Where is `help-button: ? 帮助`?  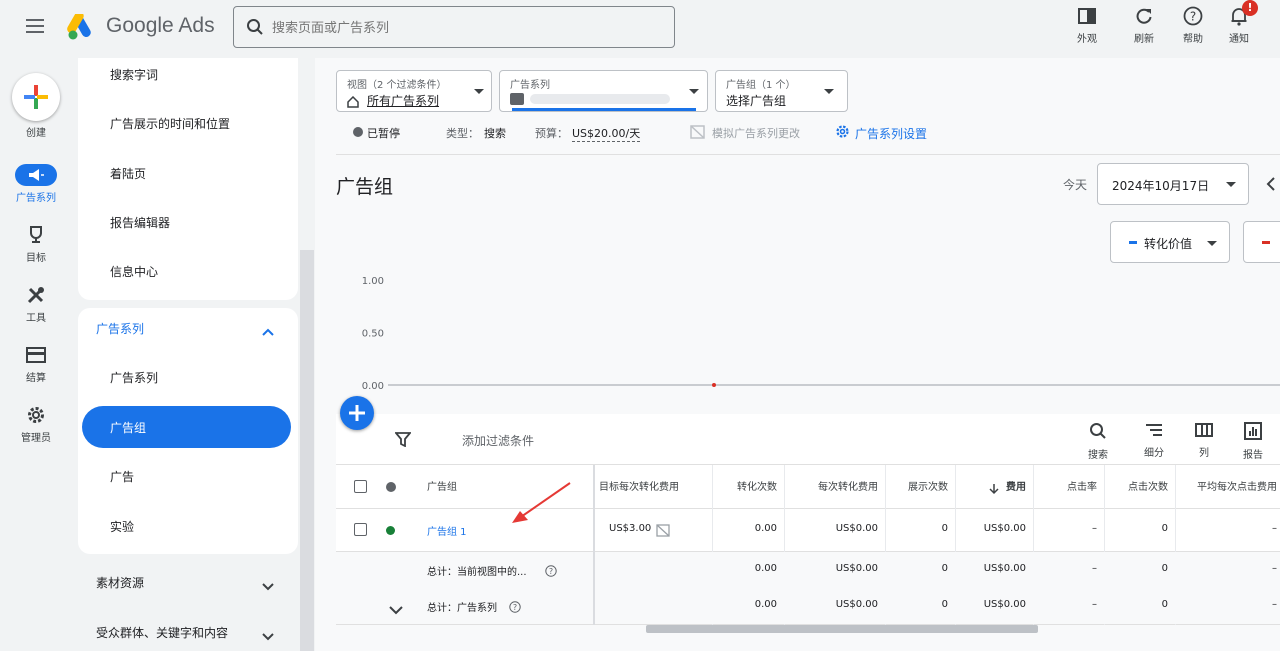
help-button: ? 帮助 is located at coordinates (1193, 24).